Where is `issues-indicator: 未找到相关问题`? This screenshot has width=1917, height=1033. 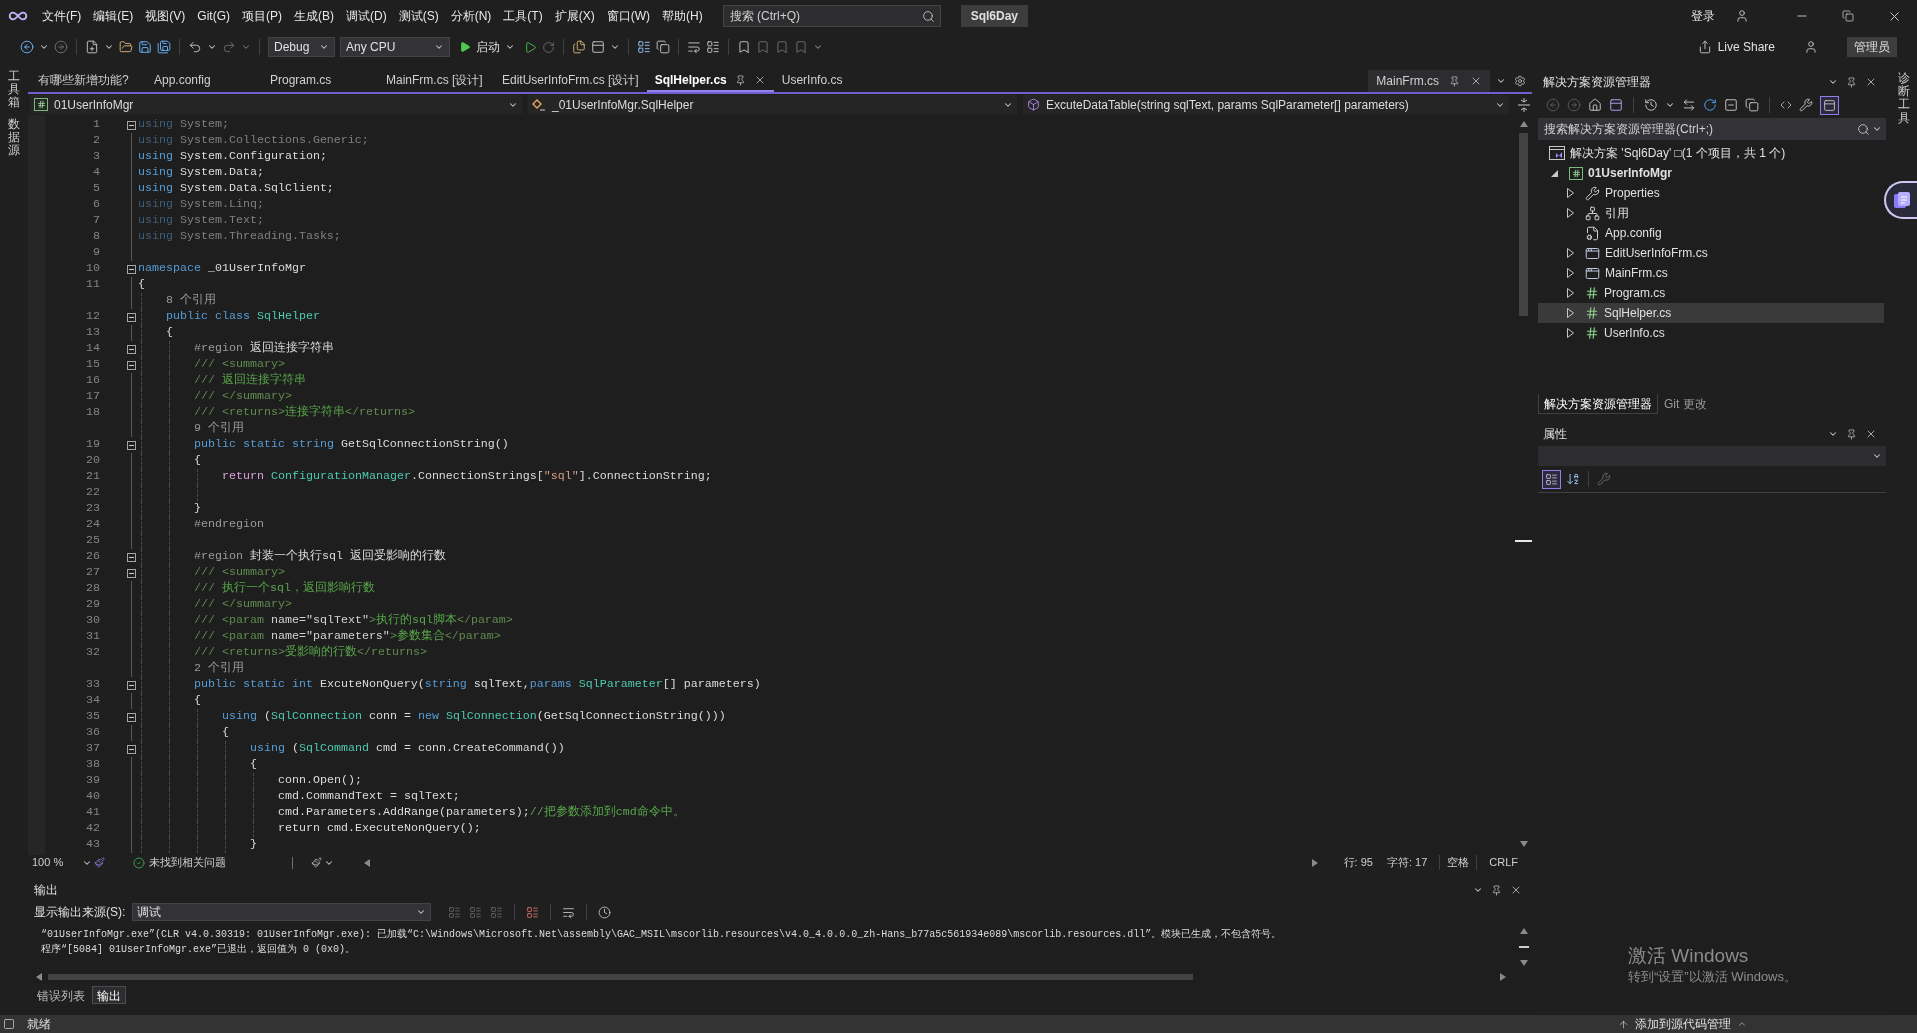 issues-indicator: 未找到相关问题 is located at coordinates (179, 862).